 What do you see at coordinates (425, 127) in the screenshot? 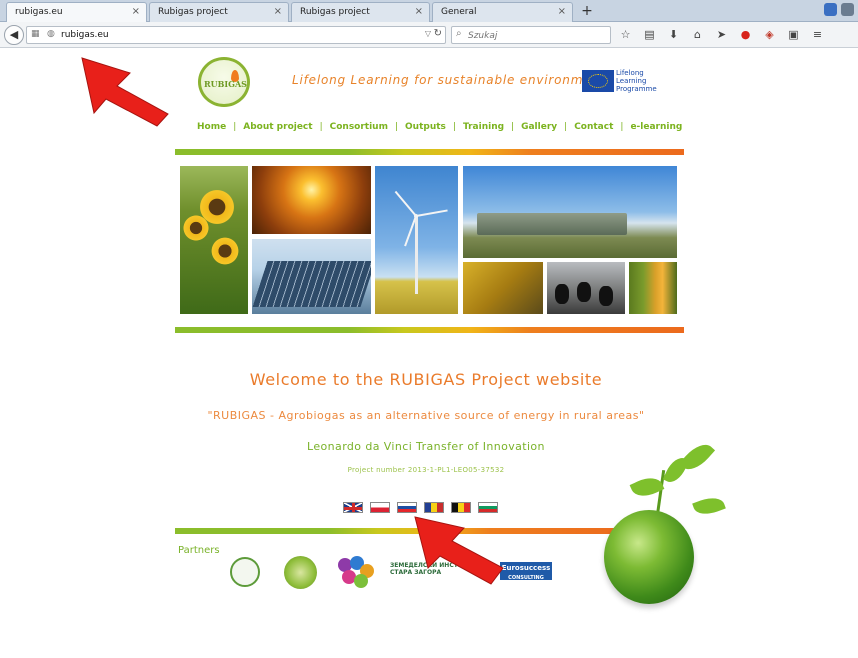
I see `nav-outputs: Outputs` at bounding box center [425, 127].